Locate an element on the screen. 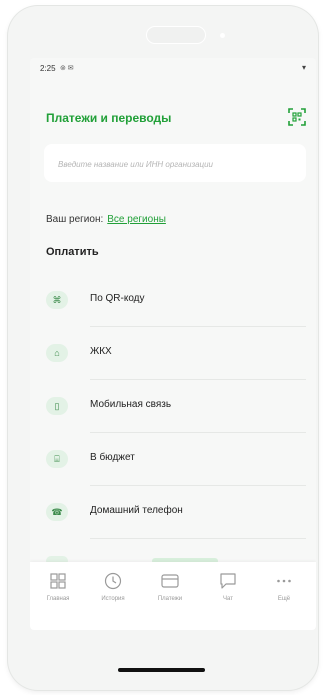  tab-more: Ещё is located at coordinates (284, 595).